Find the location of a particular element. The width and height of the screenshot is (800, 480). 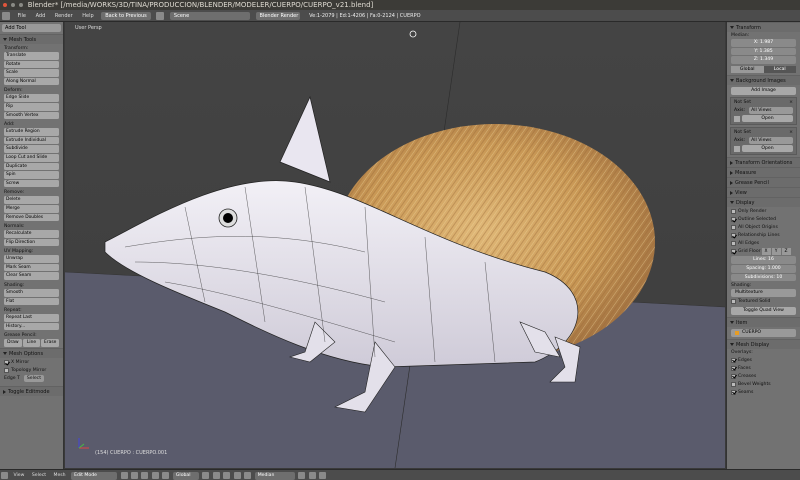

rip-button: Rip is located at coordinates (31, 106).